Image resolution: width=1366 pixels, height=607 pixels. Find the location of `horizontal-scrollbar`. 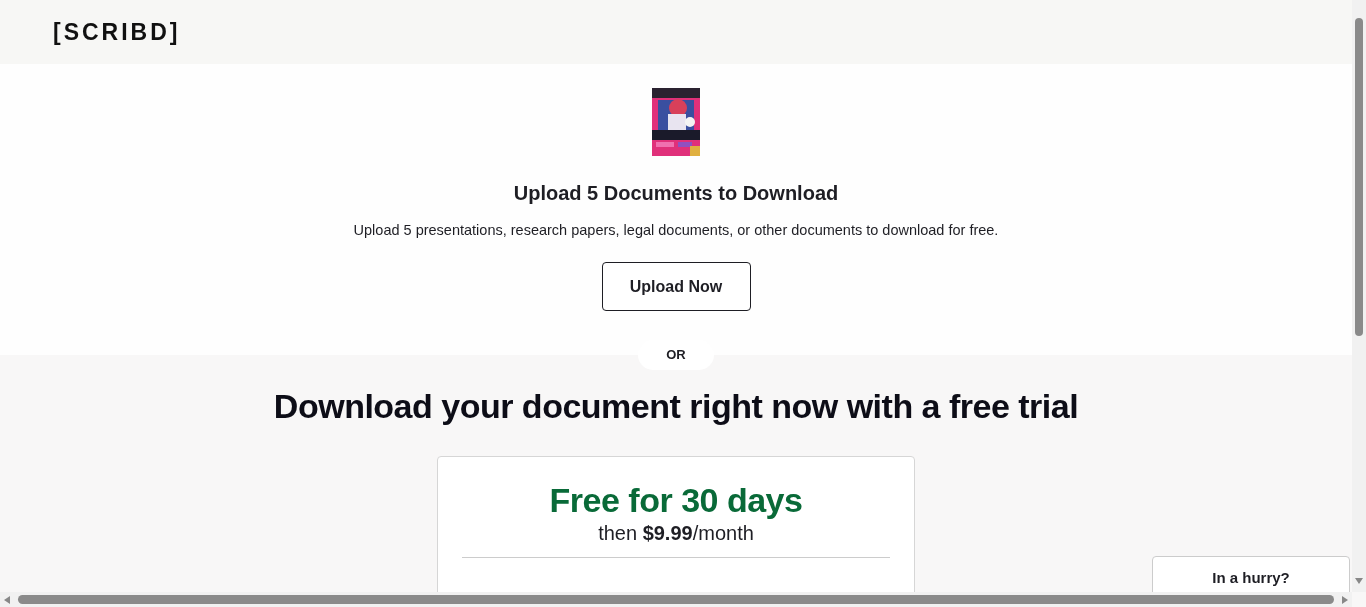

horizontal-scrollbar is located at coordinates (676, 599).